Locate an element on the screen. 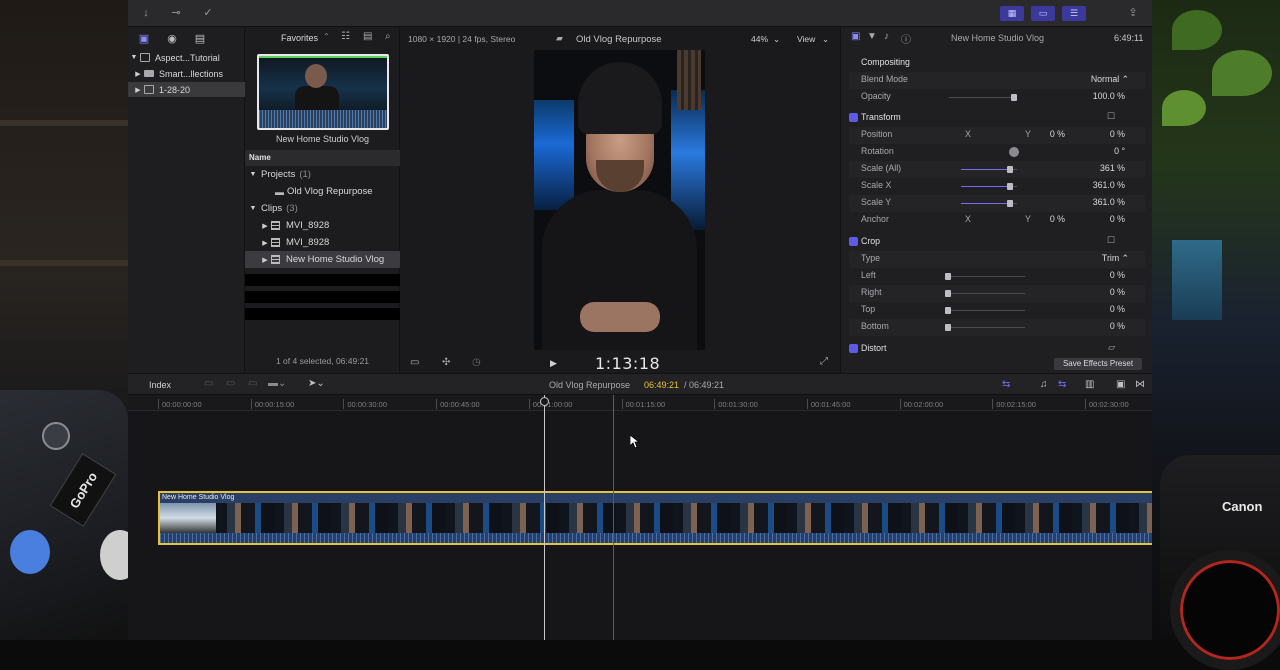 This screenshot has height=670, width=1280. clip-label: MVI_8928 is located at coordinates (308, 225).